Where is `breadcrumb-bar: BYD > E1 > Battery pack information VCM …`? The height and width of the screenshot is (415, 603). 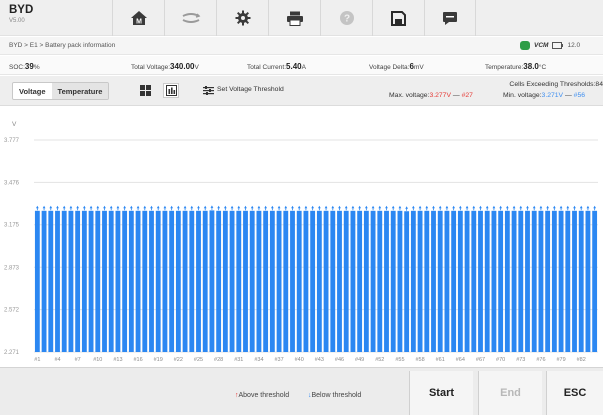 breadcrumb-bar: BYD > E1 > Battery pack information VCM … is located at coordinates (301, 46).